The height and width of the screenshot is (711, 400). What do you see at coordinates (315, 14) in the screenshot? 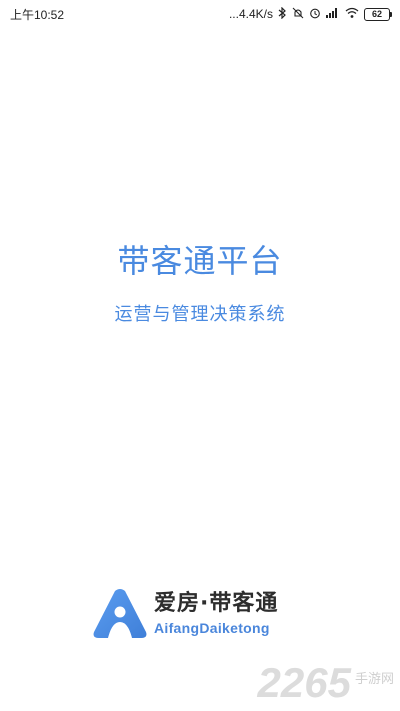
I see `alarm-icon` at bounding box center [315, 14].